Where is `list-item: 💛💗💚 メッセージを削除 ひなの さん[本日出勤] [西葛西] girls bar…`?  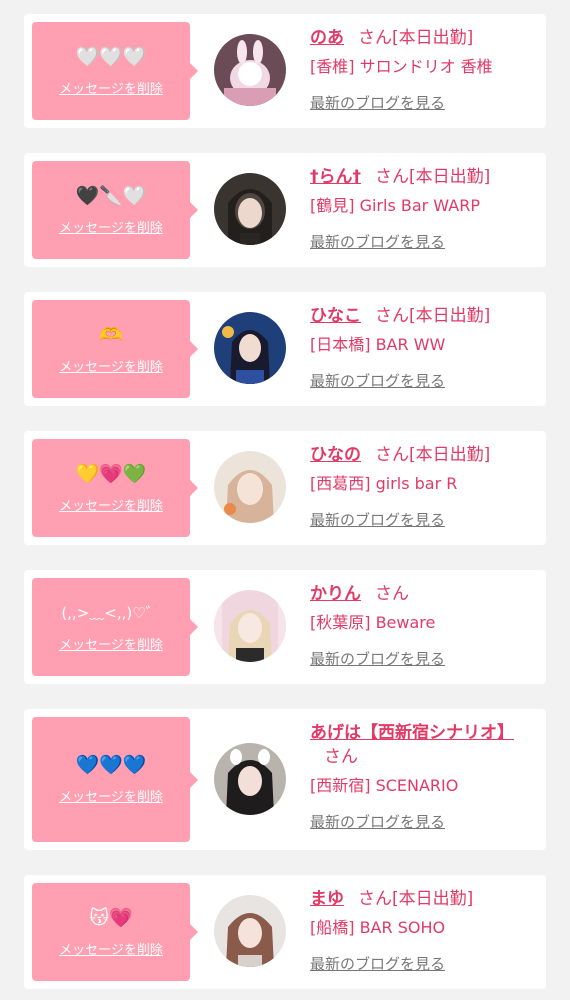 list-item: 💛💗💚 メッセージを削除 ひなの さん[本日出勤] [西葛西] girls bar… is located at coordinates (285, 488).